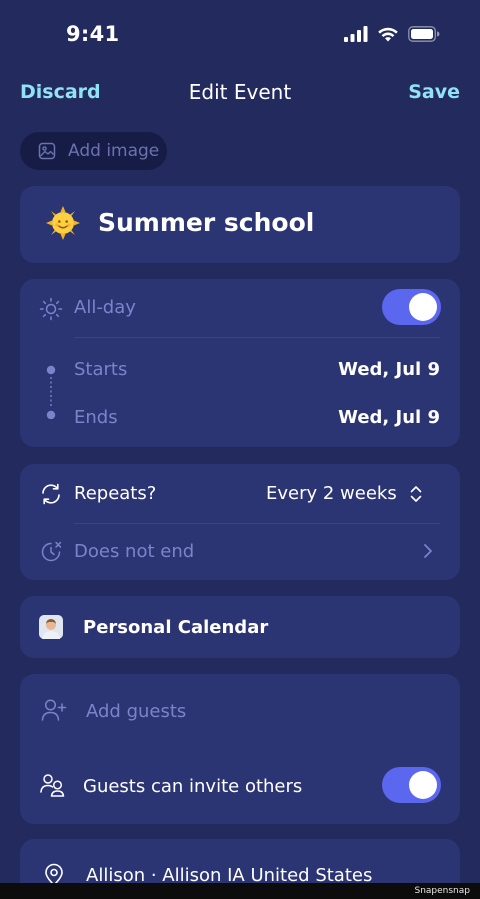 This screenshot has height=899, width=480. What do you see at coordinates (51, 392) in the screenshot?
I see `timeline-connector-icon` at bounding box center [51, 392].